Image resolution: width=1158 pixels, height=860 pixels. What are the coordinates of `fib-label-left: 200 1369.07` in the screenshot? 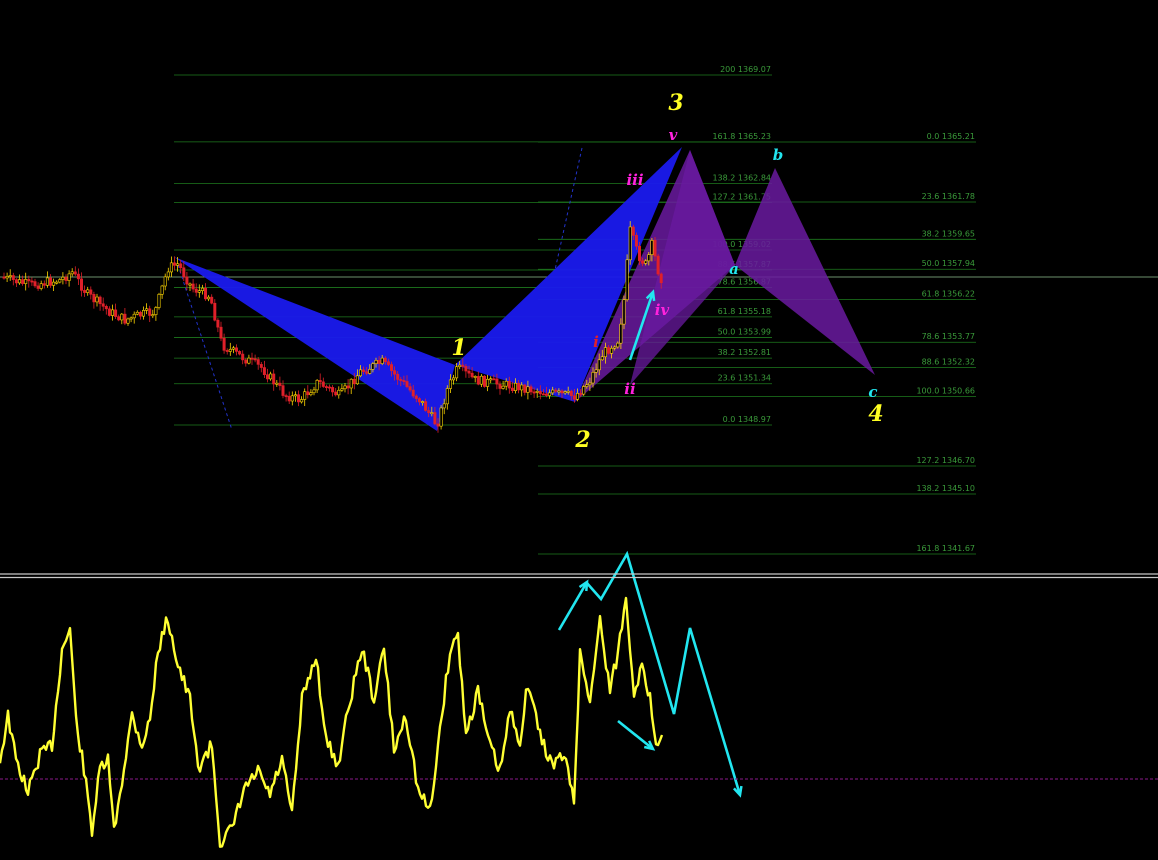 It's located at (745, 69).